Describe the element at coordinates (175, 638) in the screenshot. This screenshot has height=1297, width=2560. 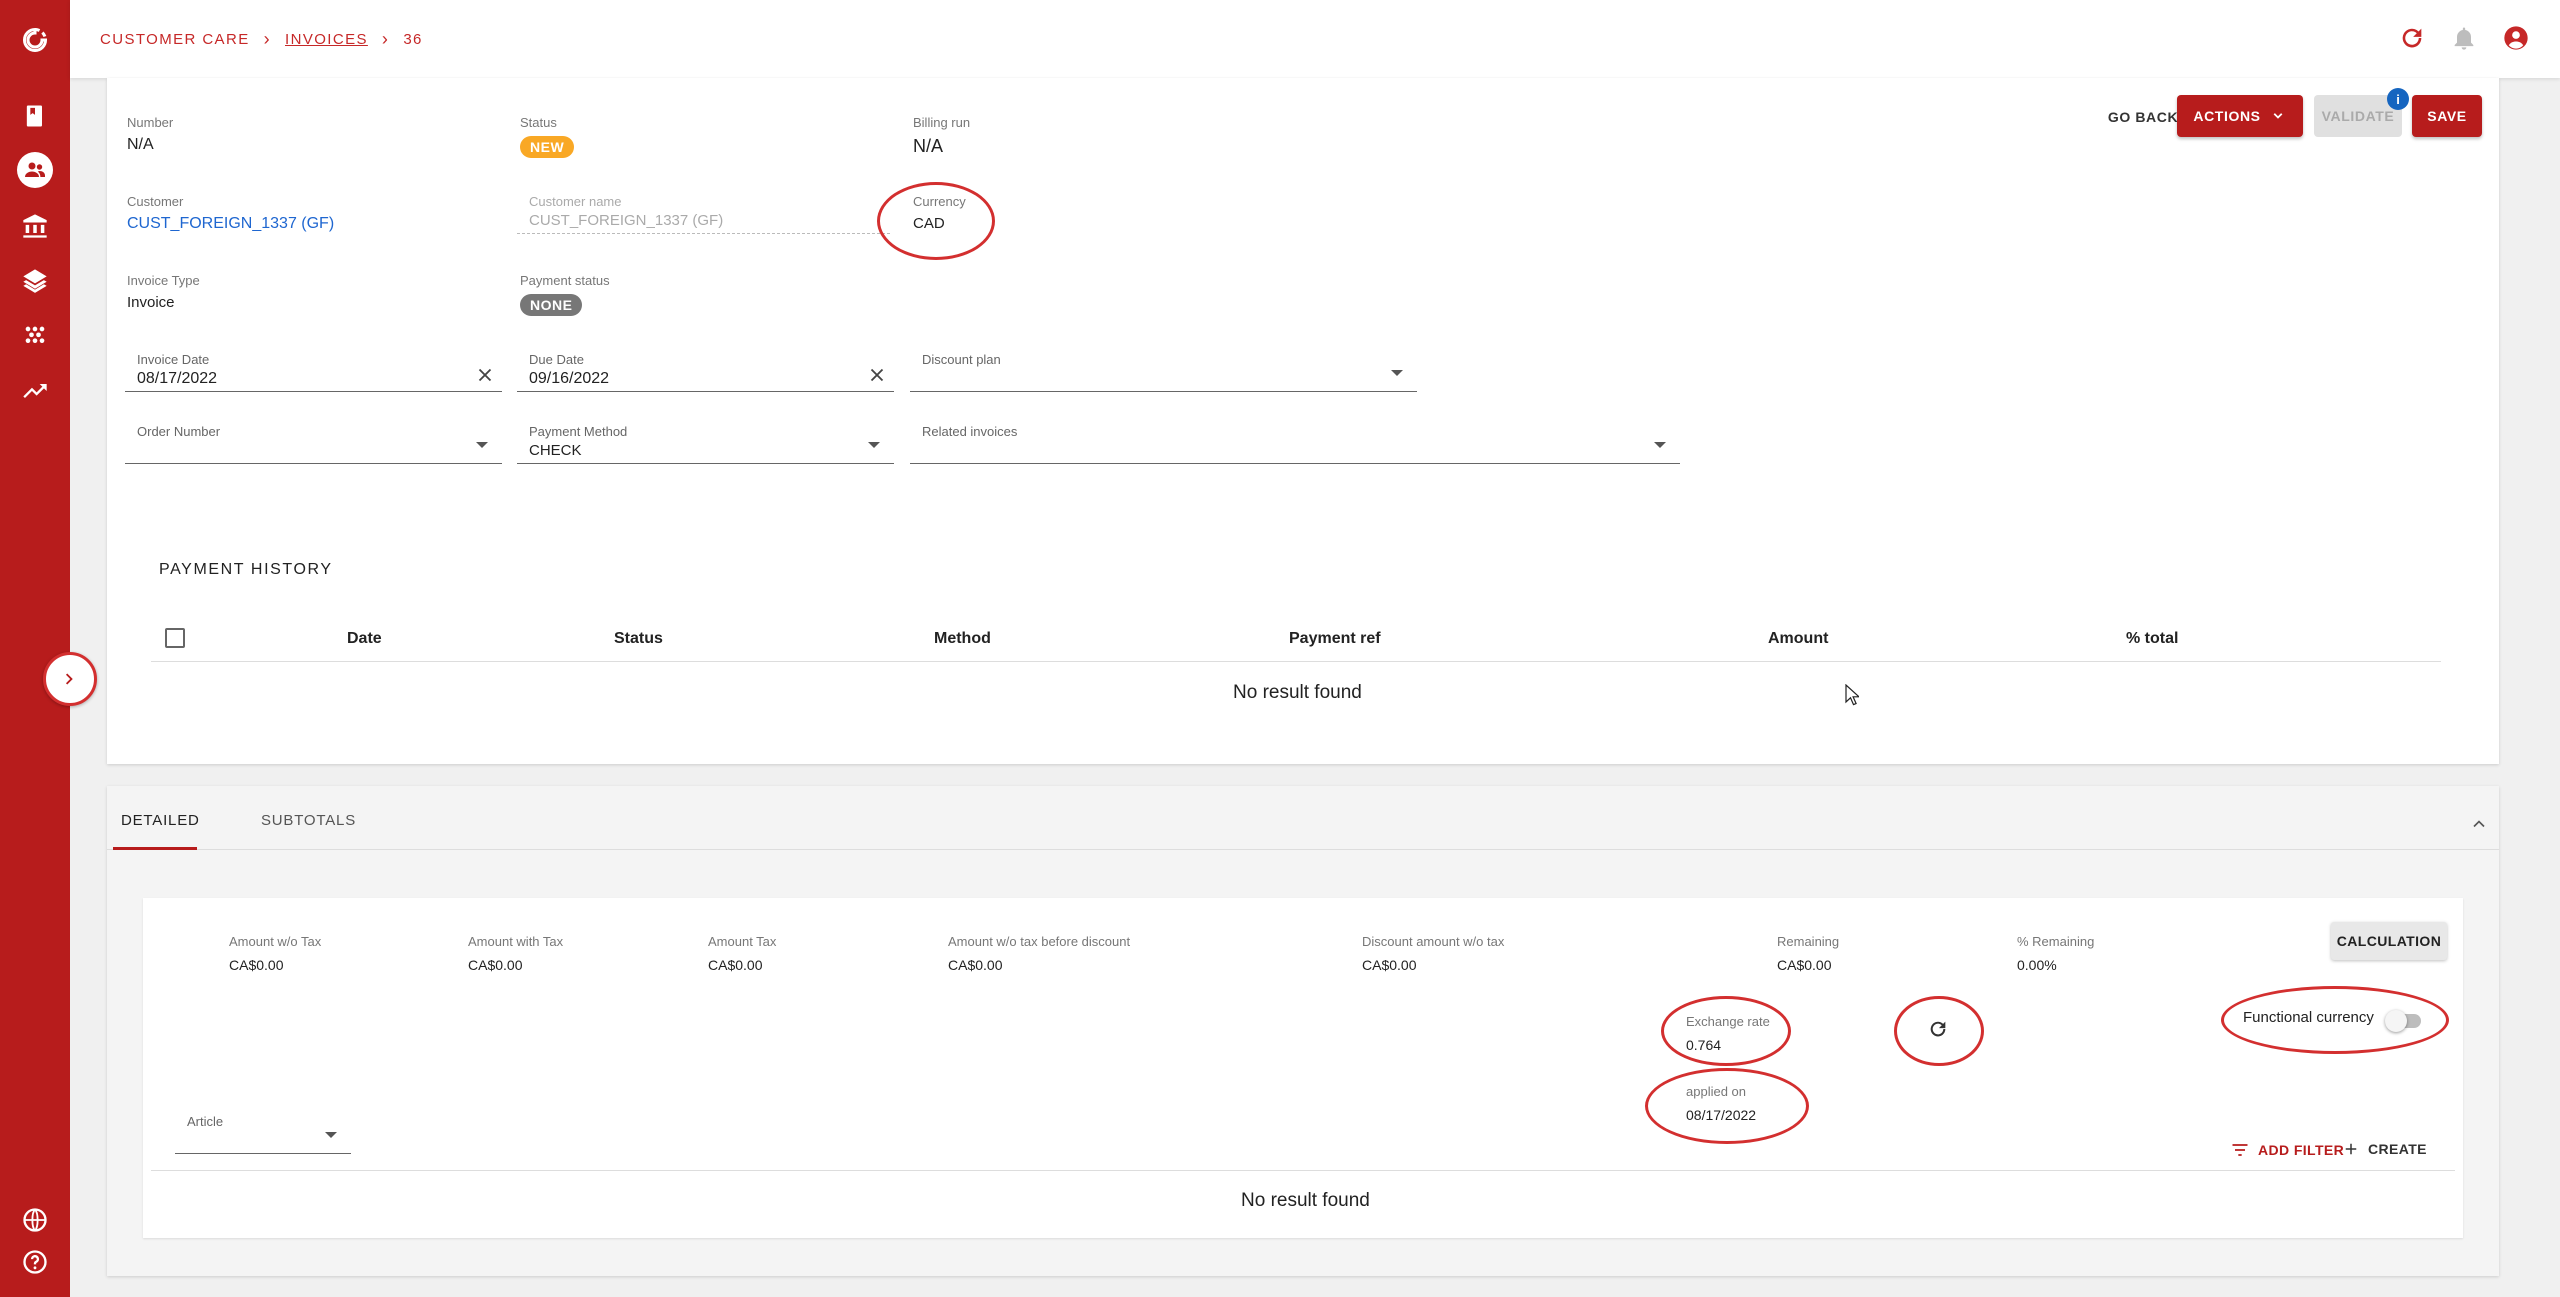
I see `select-all-checkbox` at that location.